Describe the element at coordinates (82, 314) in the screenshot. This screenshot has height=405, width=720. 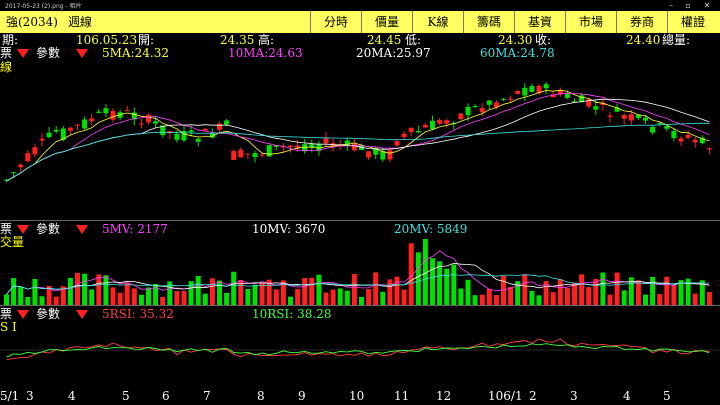
I see `rsi-select-triangle-icon` at that location.